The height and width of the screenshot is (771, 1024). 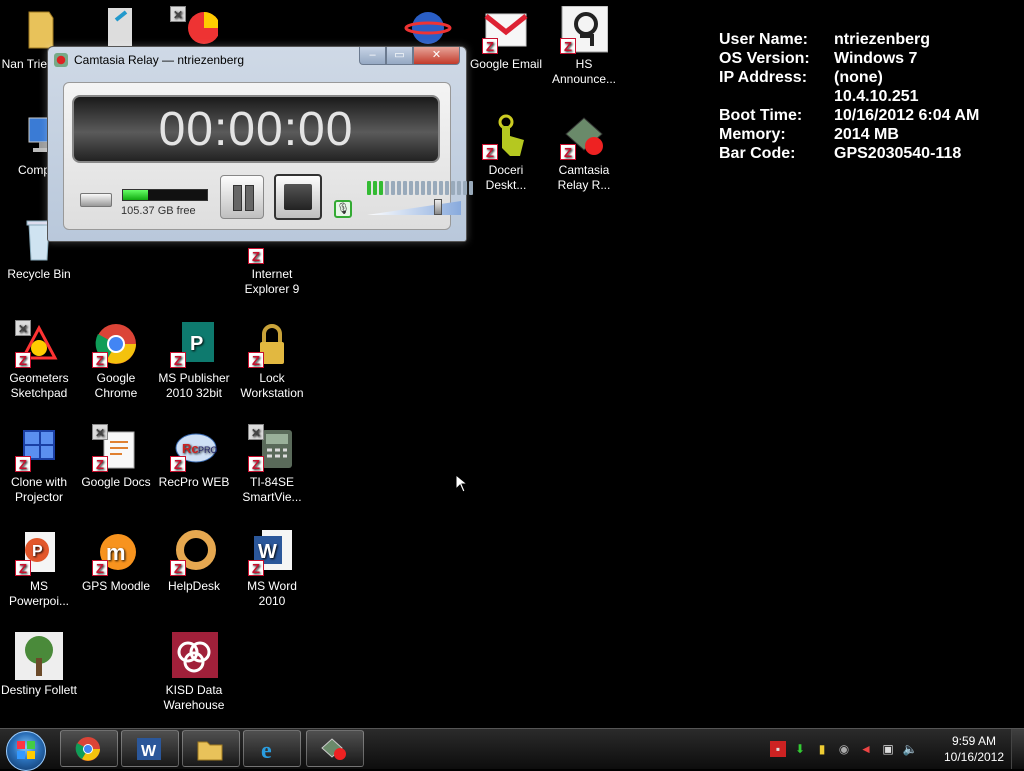 I want to click on volume-slider-track, so click(x=414, y=208).